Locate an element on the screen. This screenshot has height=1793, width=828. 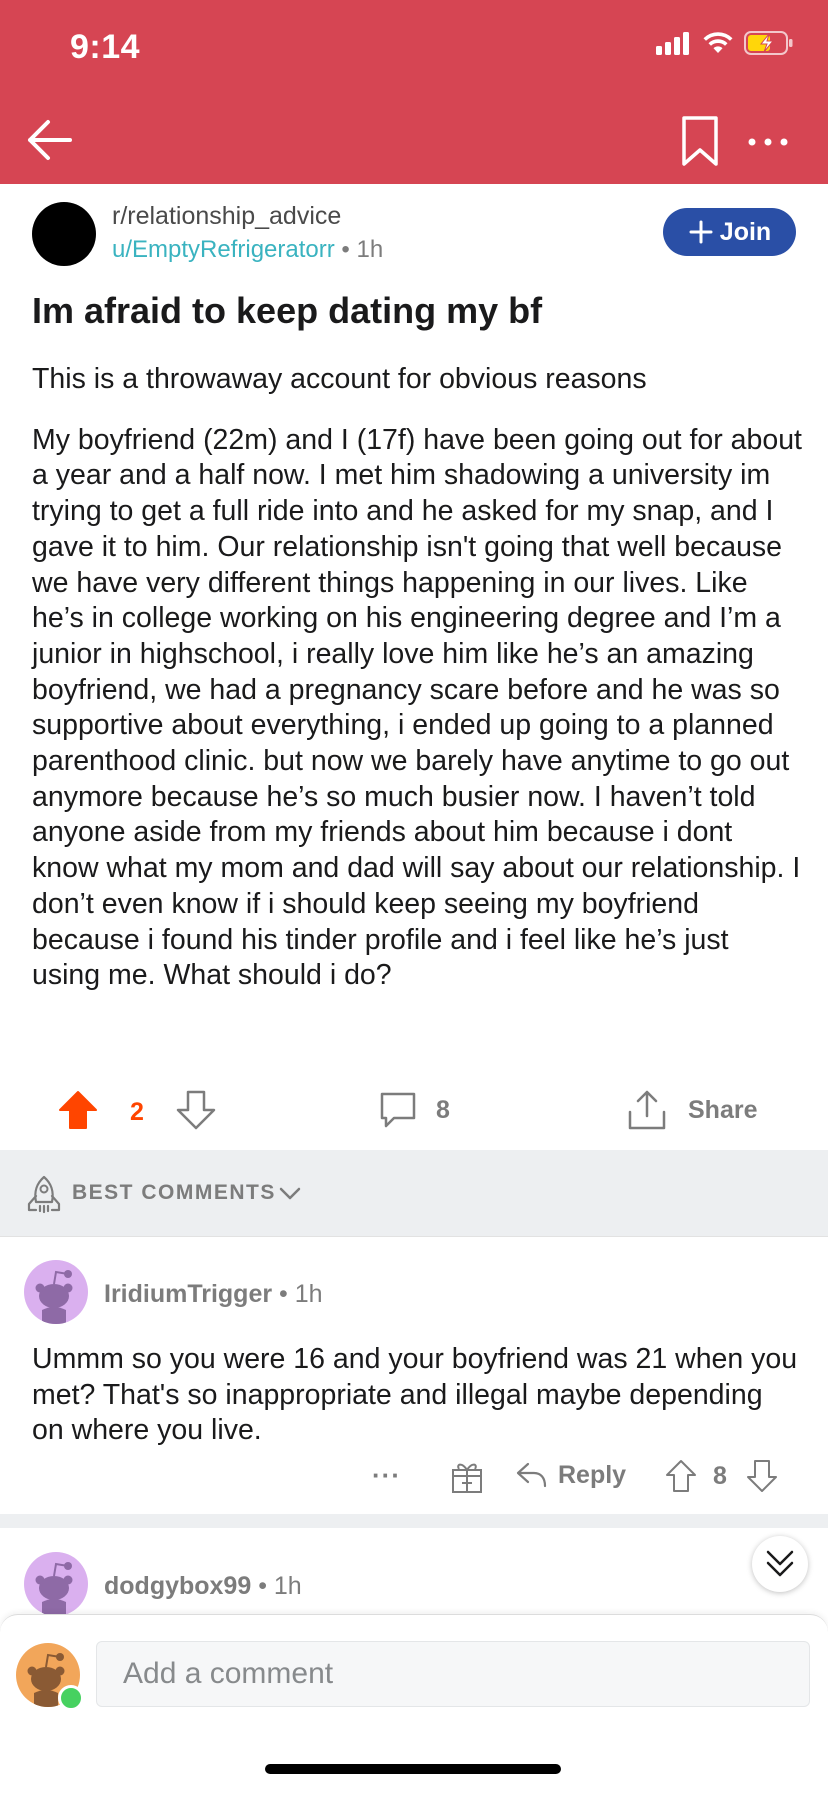
comment-actions: ··· Reply 8 is located at coordinates (414, 1479).